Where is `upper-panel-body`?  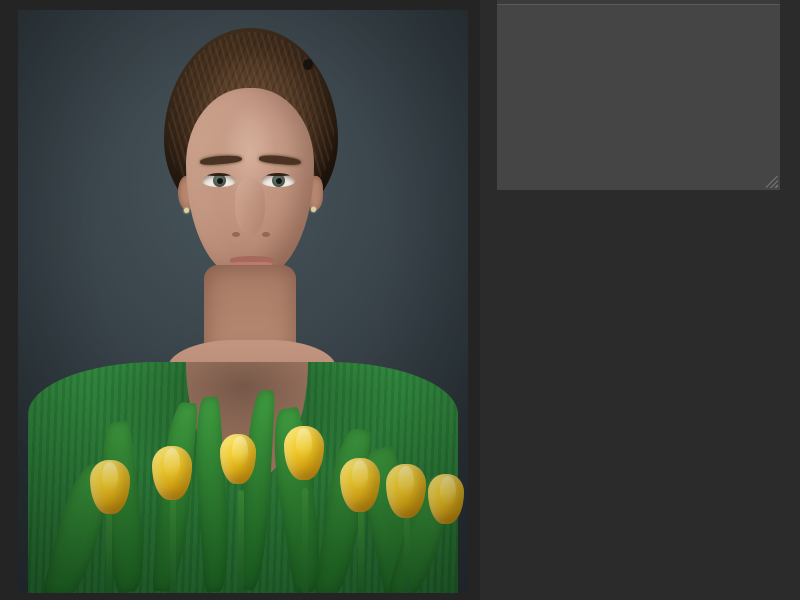 upper-panel-body is located at coordinates (638, 97).